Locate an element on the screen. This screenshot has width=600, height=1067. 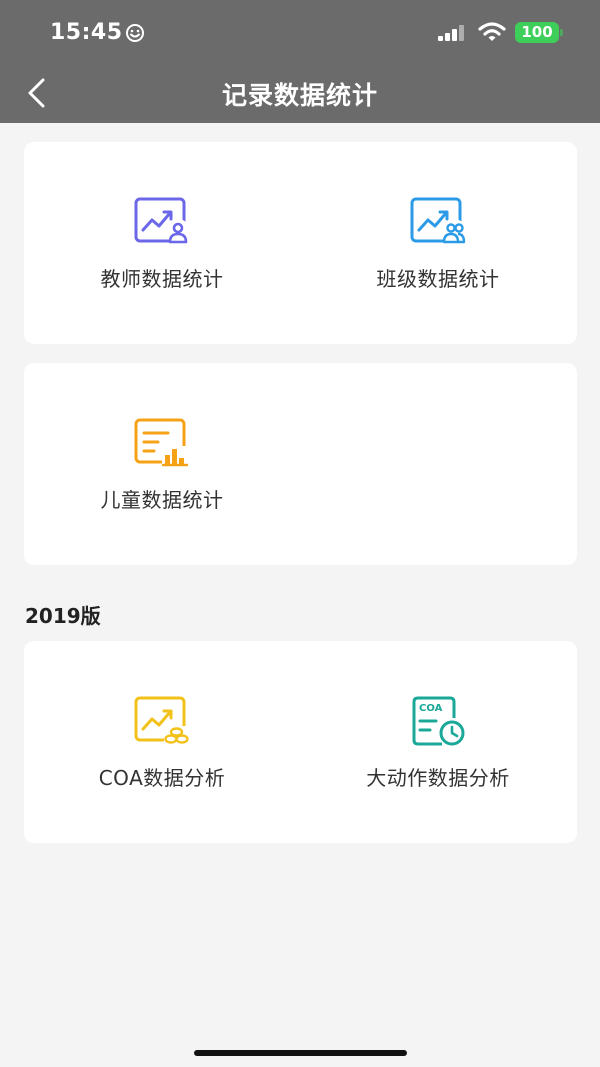
class-stats-icon is located at coordinates (438, 221).